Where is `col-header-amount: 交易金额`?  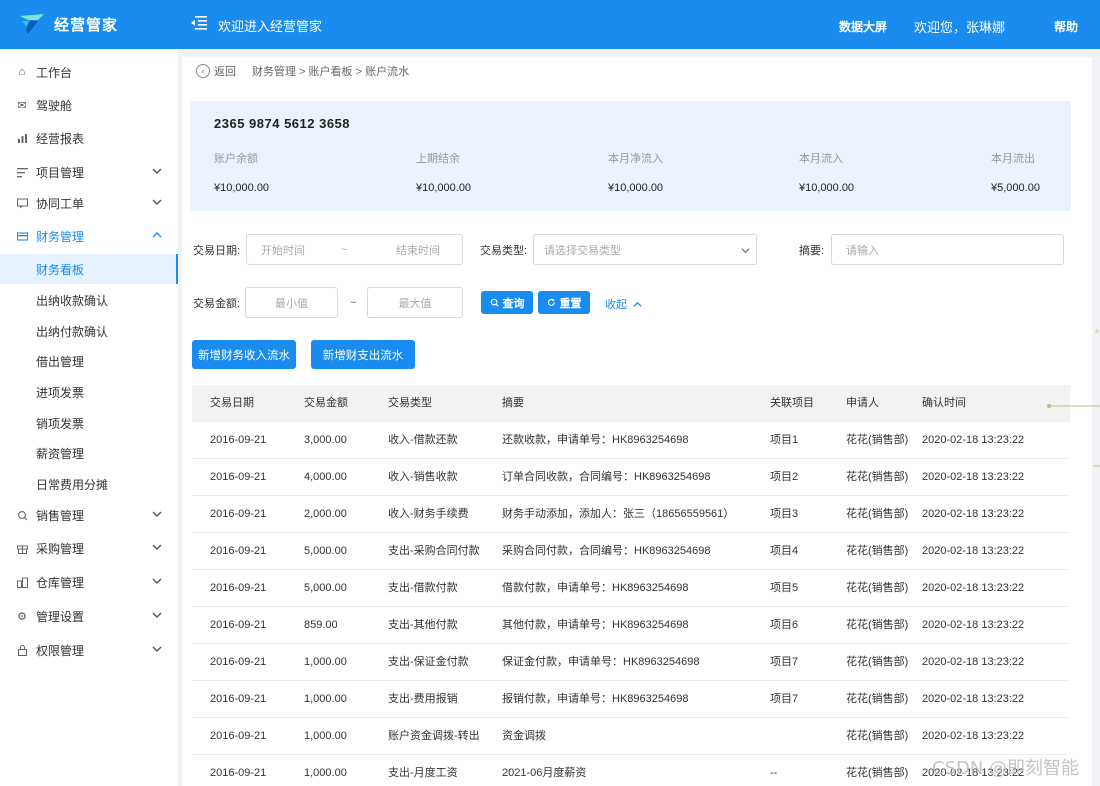 col-header-amount: 交易金额 is located at coordinates (326, 403).